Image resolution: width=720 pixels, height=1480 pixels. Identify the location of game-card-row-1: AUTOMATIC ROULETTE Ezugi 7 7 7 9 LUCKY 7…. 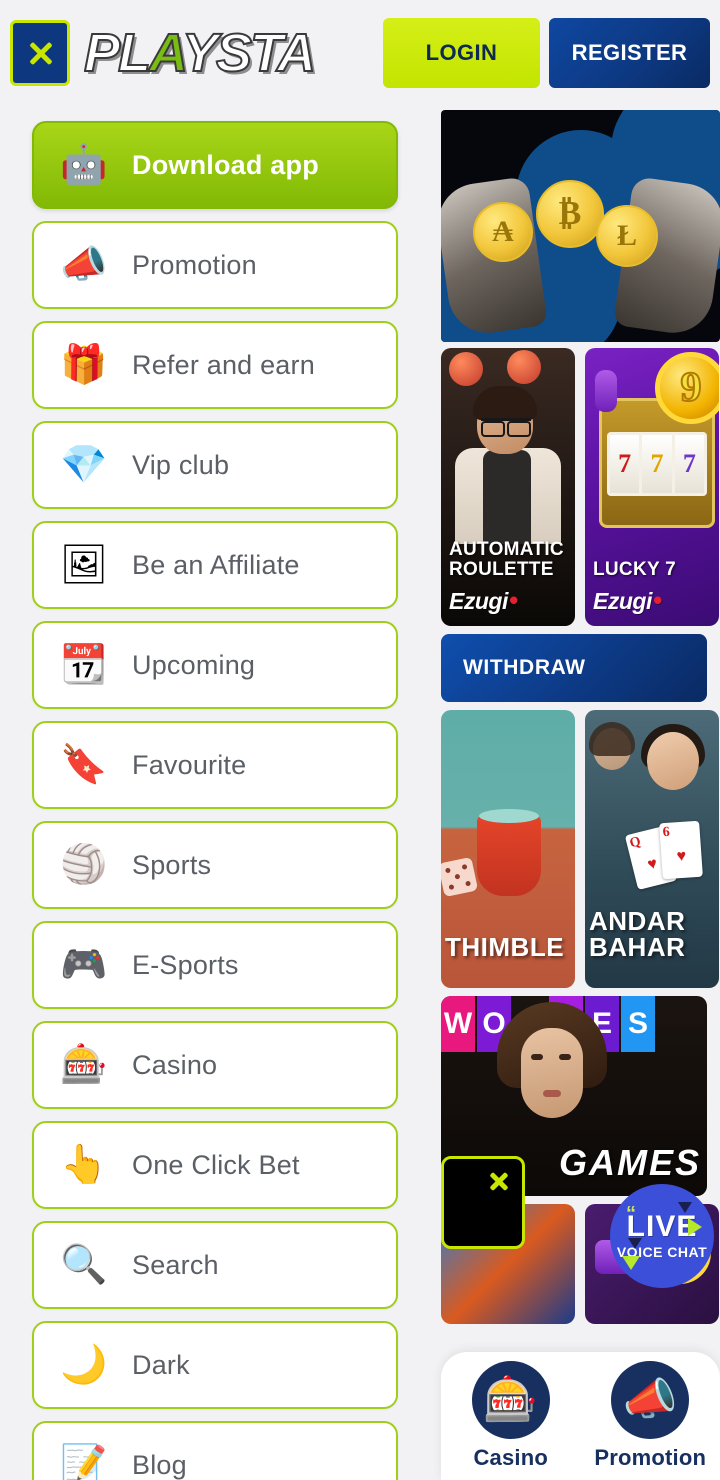
(580, 487).